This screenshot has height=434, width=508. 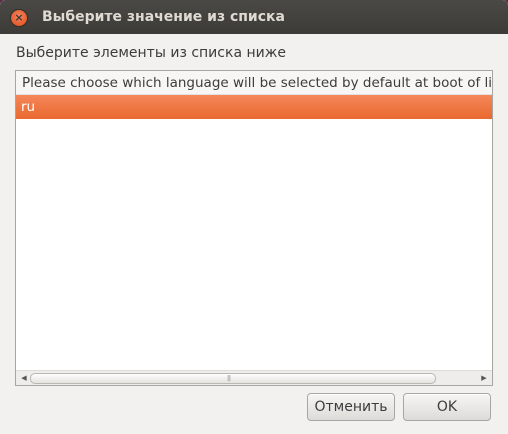 What do you see at coordinates (484, 378) in the screenshot?
I see `scroll-right-icon: ▶` at bounding box center [484, 378].